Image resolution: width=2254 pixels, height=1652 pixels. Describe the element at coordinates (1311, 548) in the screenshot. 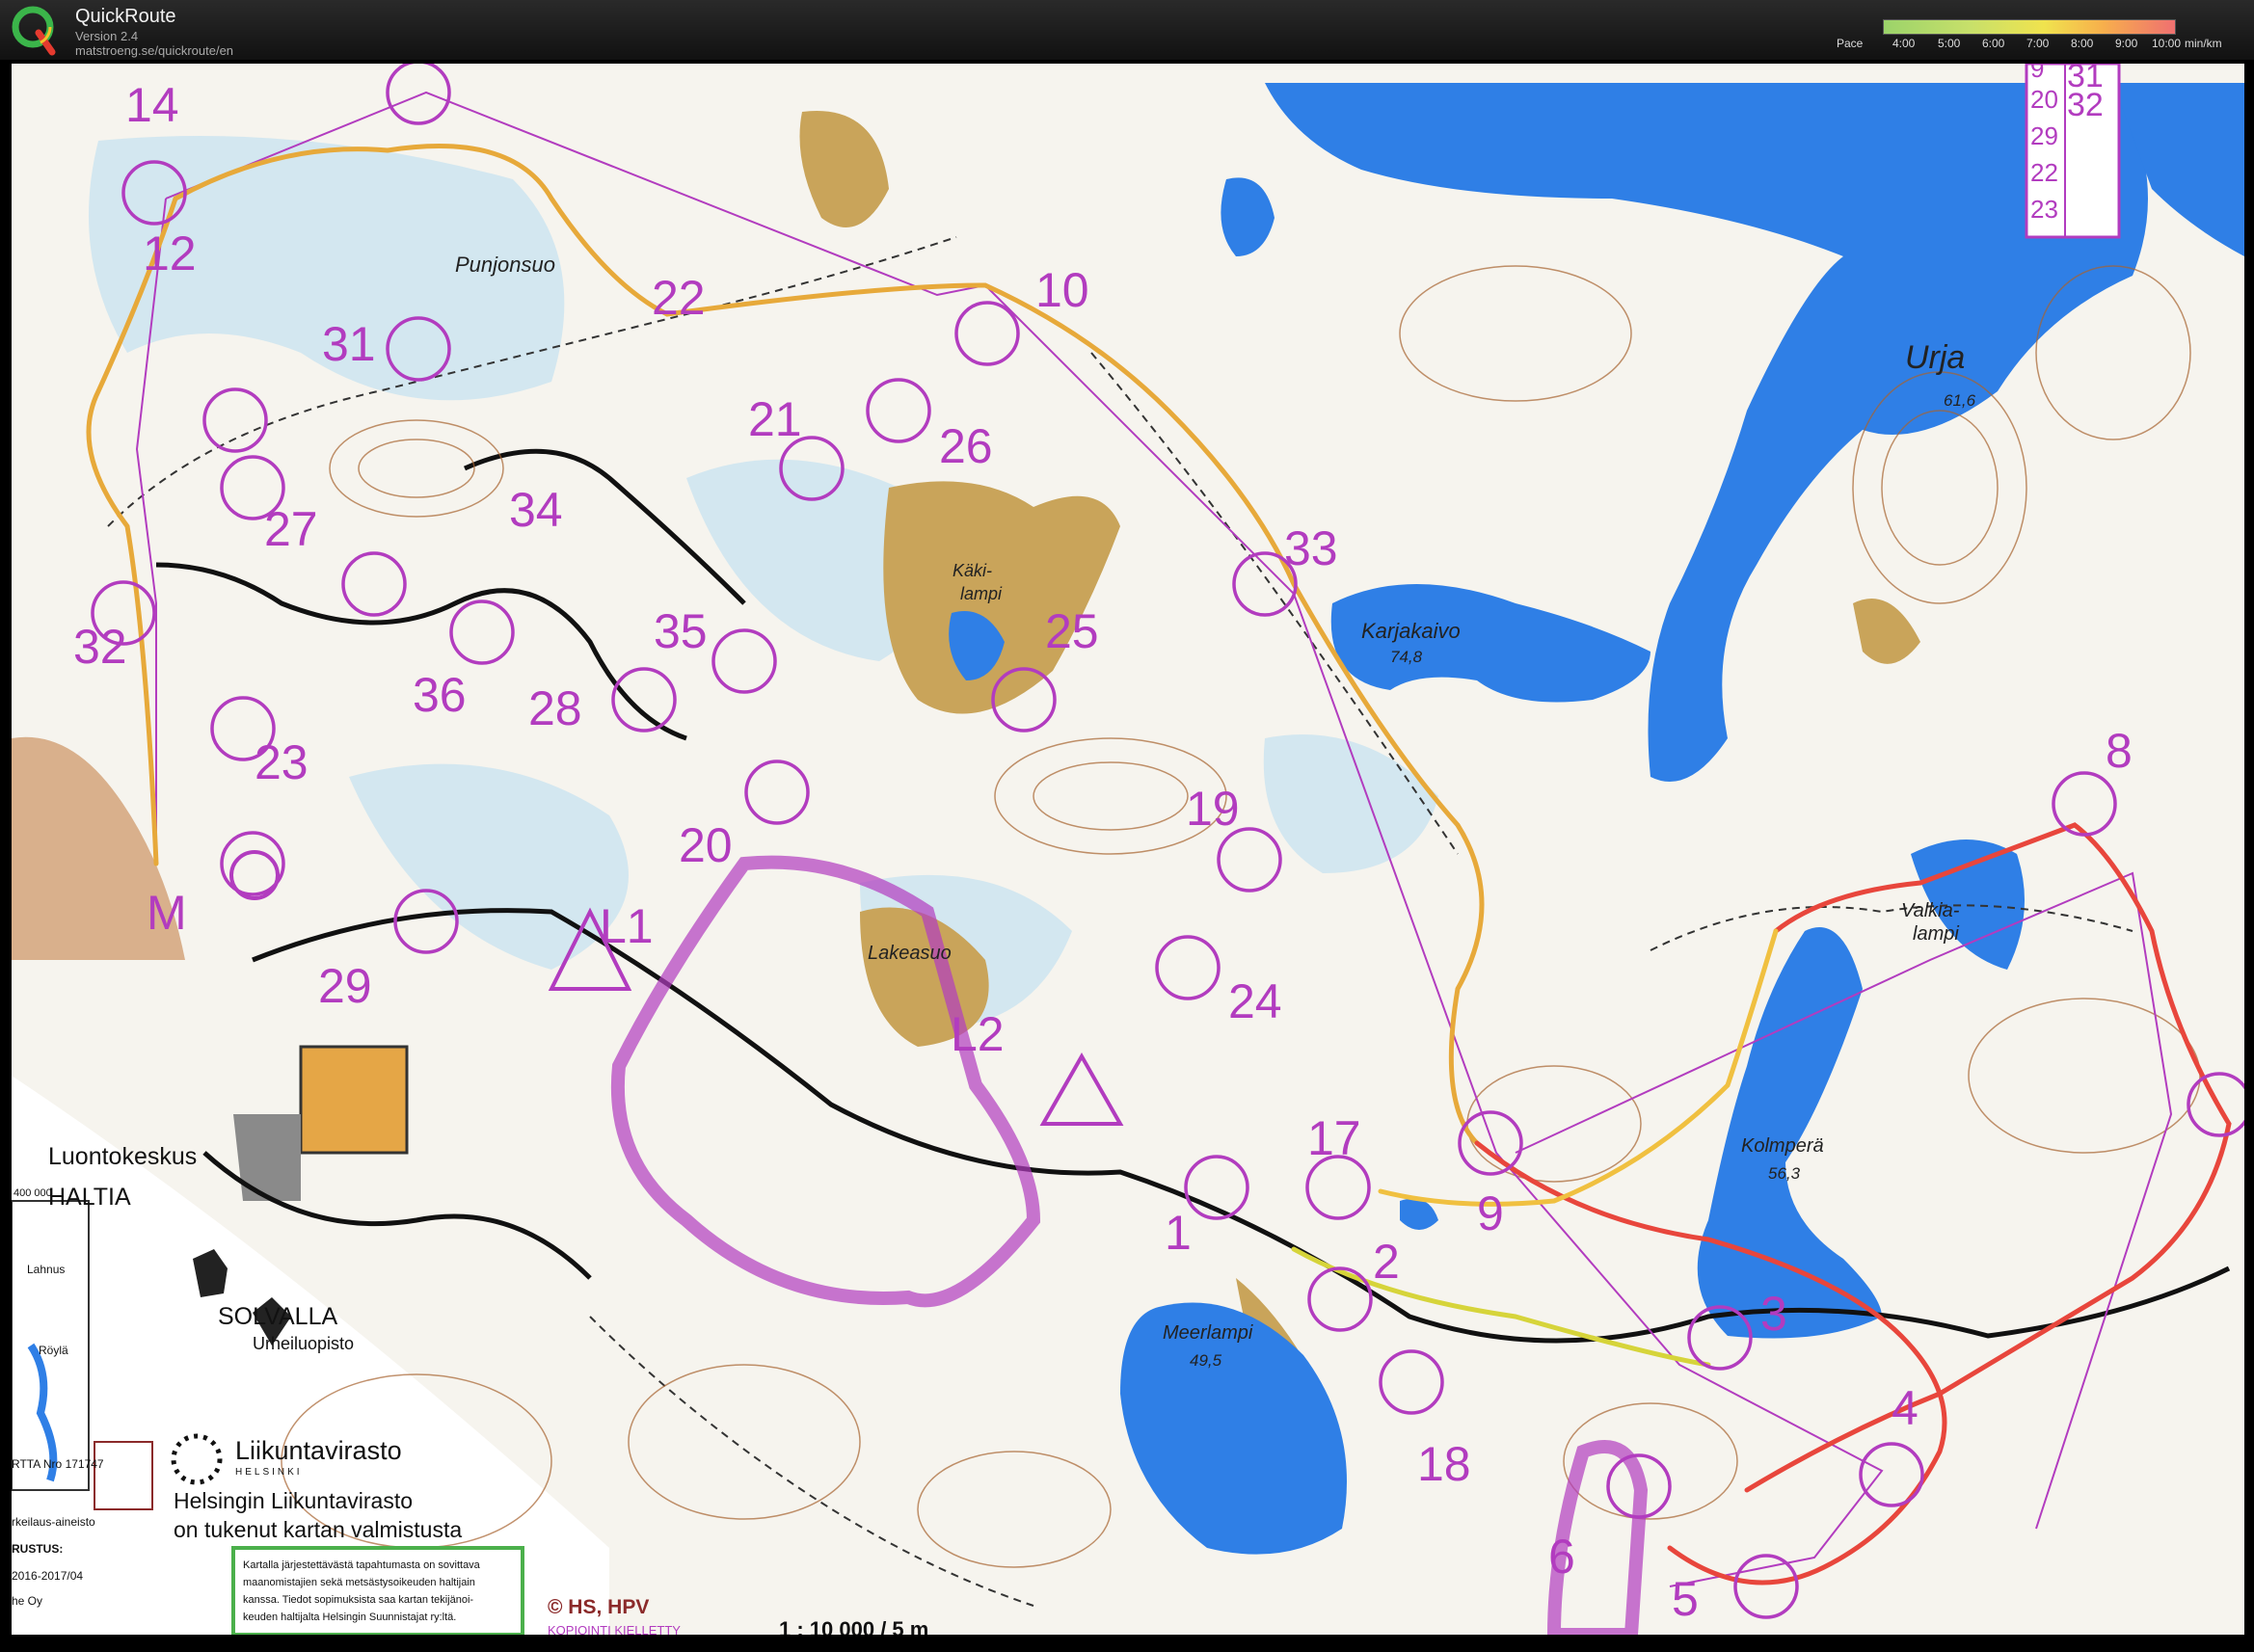

I see `control-33: 33` at that location.